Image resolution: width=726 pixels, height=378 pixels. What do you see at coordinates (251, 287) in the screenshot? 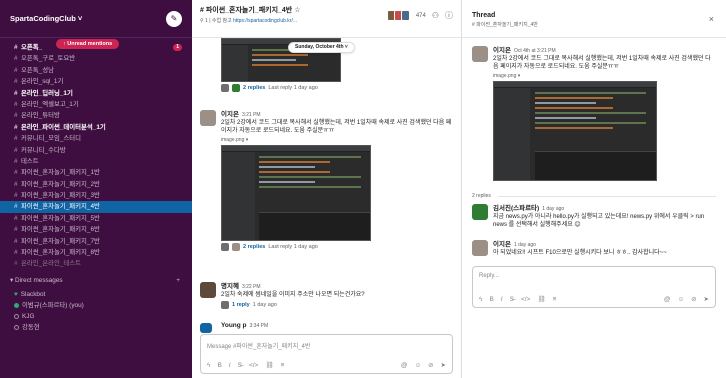
I see `message-timestamp: 3:22 PM` at bounding box center [251, 287].